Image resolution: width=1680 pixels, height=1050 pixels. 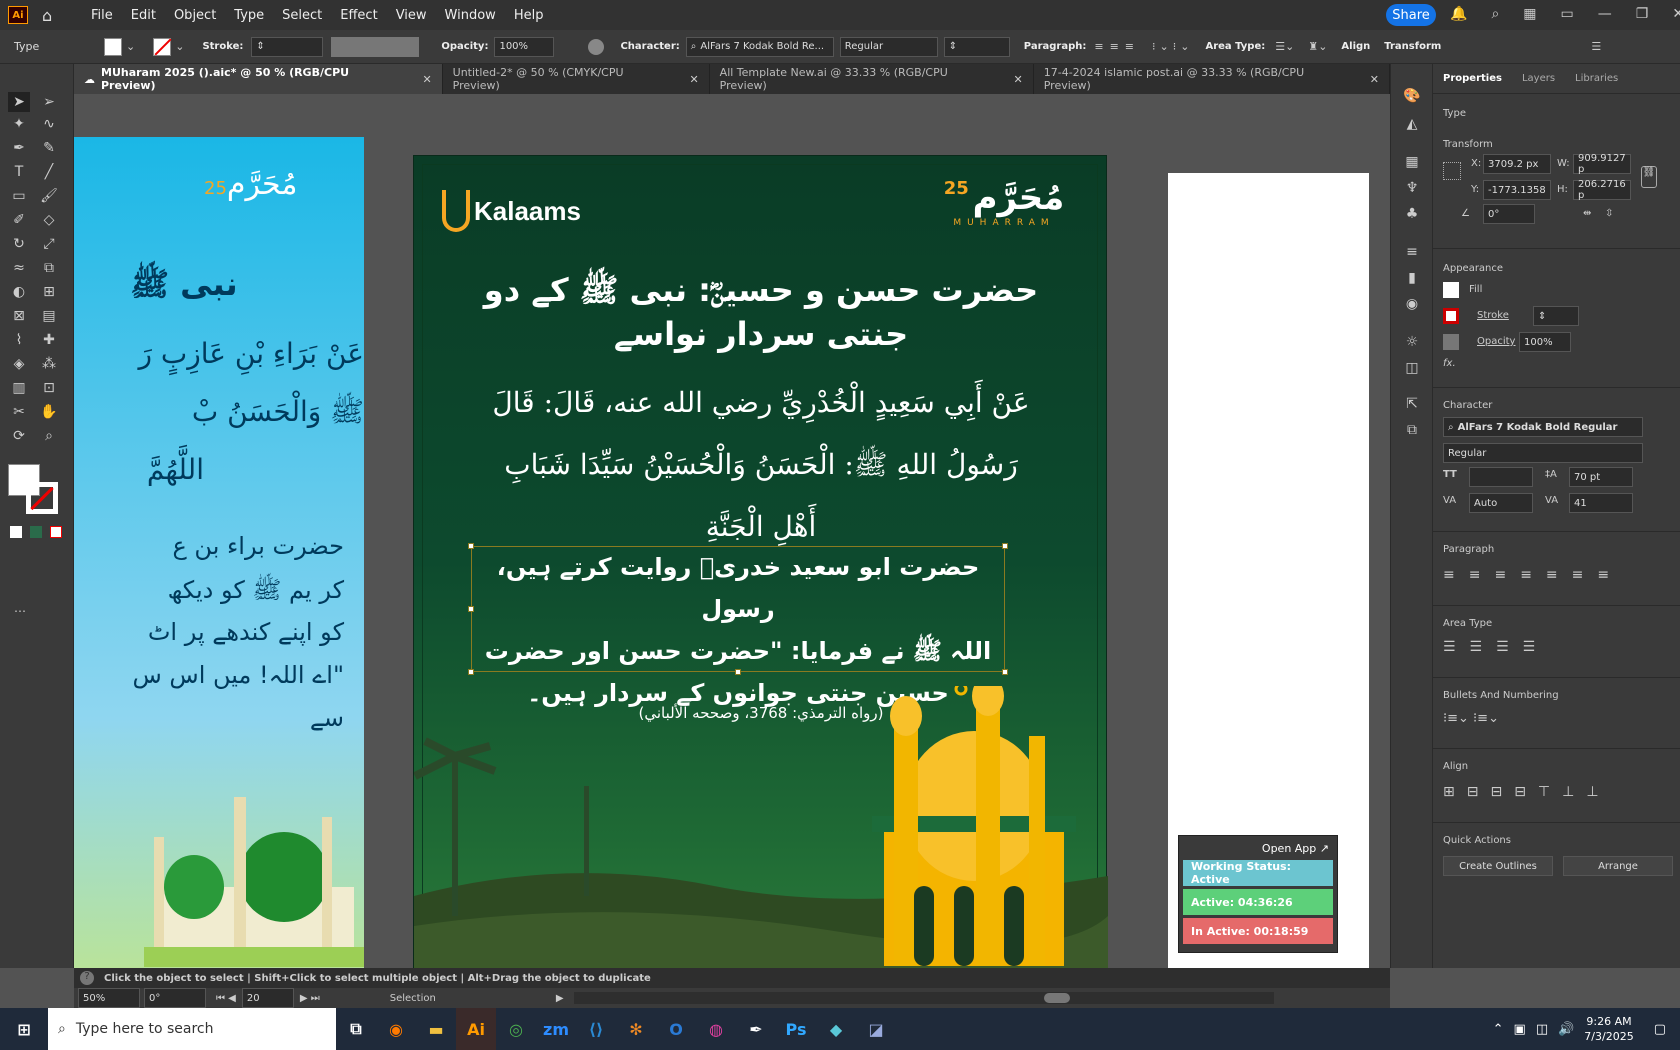 I want to click on network-icon: ◫, so click(x=1542, y=1029).